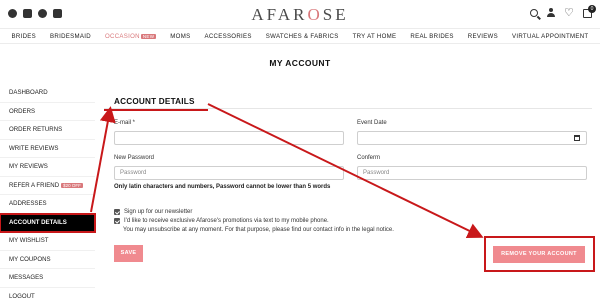 This screenshot has width=600, height=305. What do you see at coordinates (156, 110) in the screenshot?
I see `annotation-underline` at bounding box center [156, 110].